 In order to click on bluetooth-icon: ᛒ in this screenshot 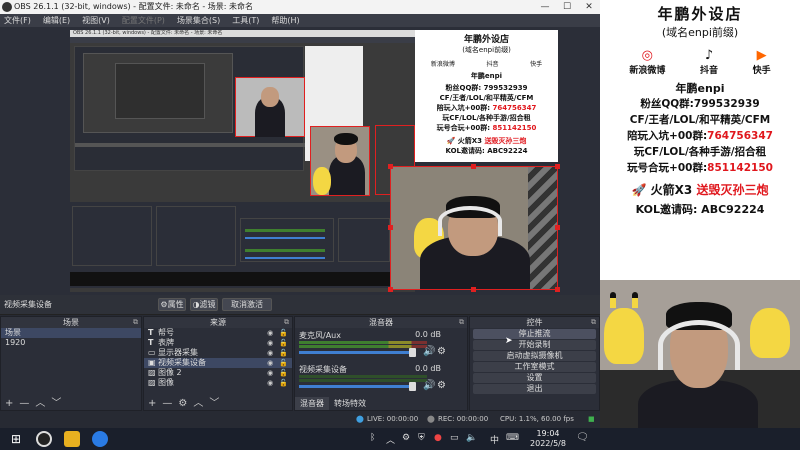, I will do `click(372, 438)`.